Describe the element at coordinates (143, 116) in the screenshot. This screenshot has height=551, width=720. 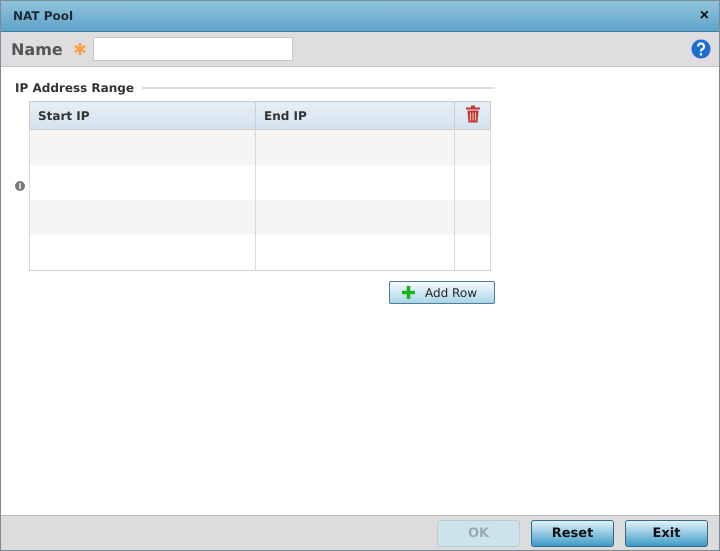
I see `column-header: Start IP` at that location.